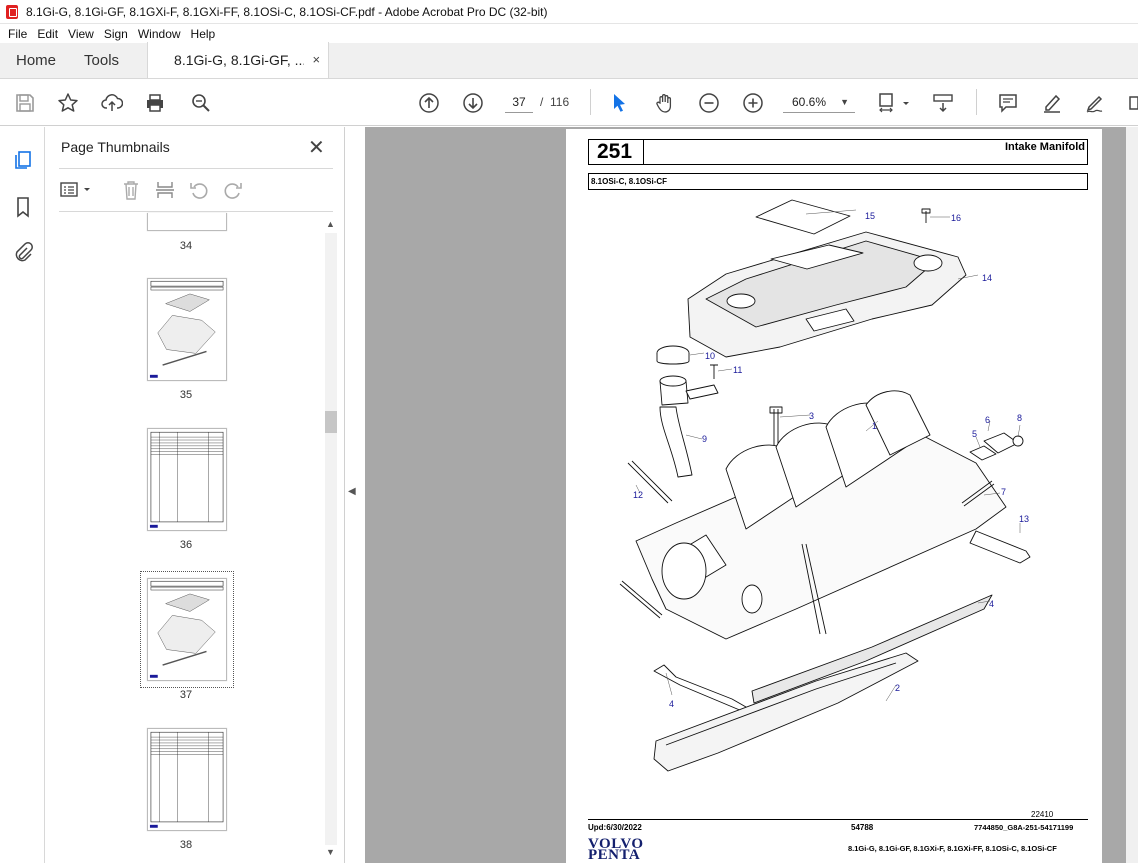 This screenshot has width=1138, height=863. What do you see at coordinates (709, 103) in the screenshot?
I see `zoom-out-icon` at bounding box center [709, 103].